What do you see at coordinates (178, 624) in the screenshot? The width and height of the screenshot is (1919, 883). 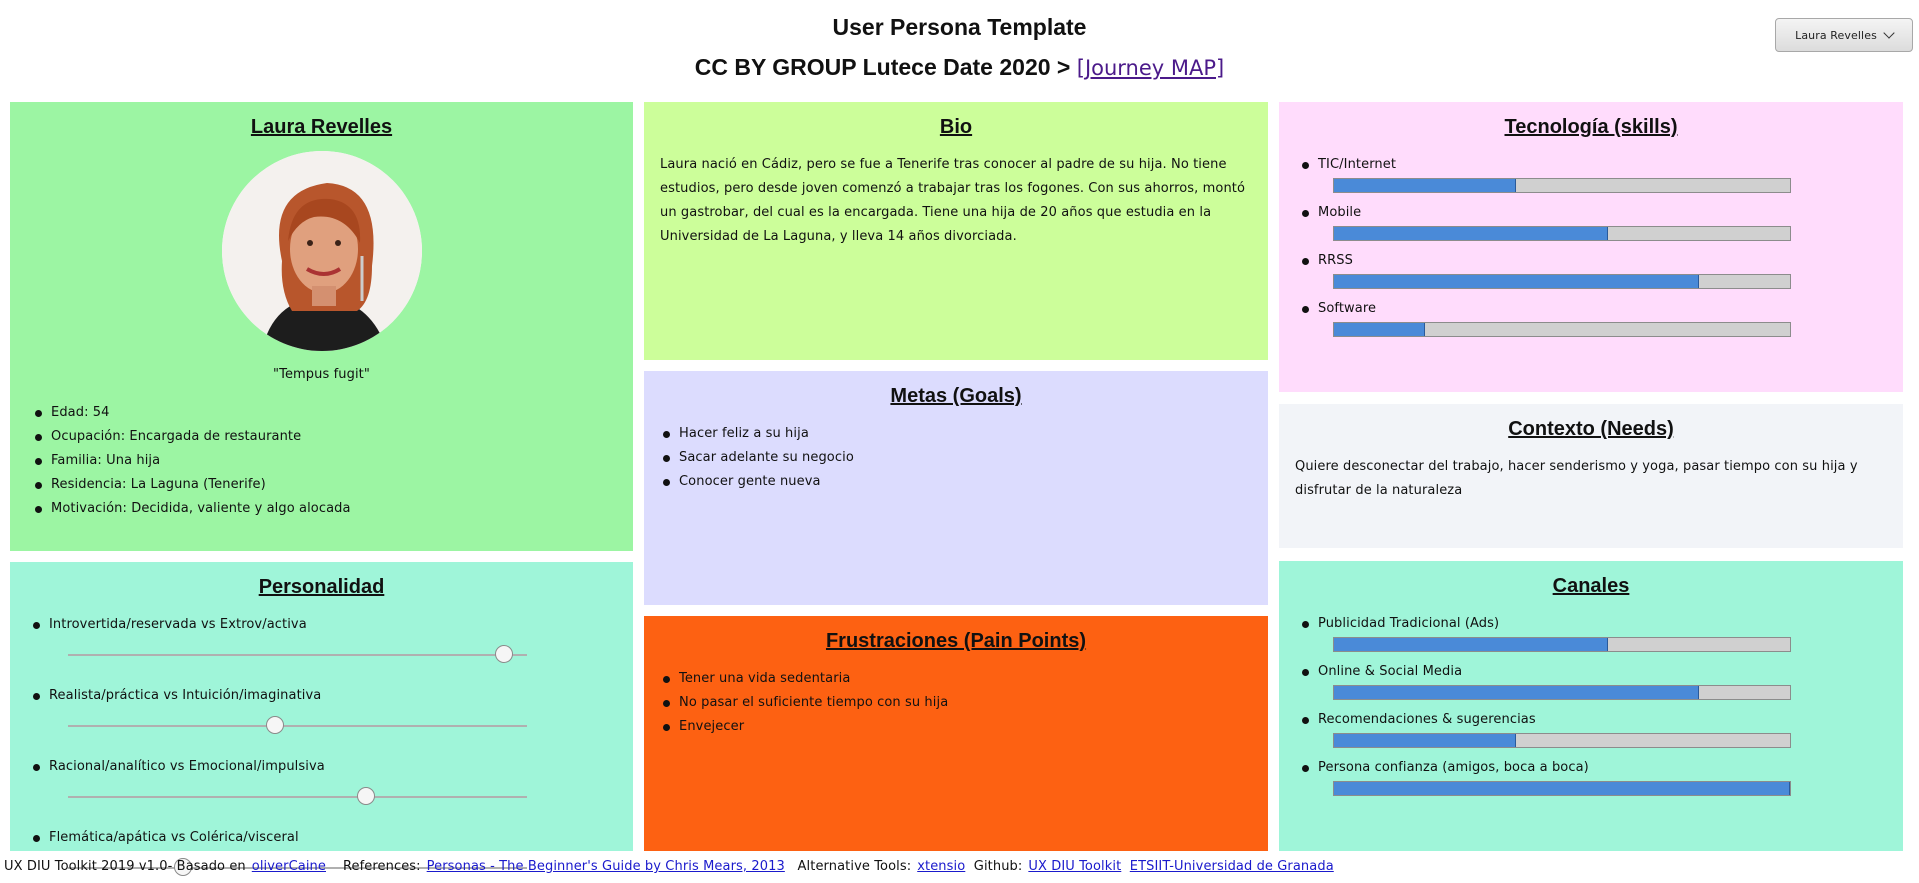 I see `trait-label: Introvertida/reservada vs Extrov/activa` at bounding box center [178, 624].